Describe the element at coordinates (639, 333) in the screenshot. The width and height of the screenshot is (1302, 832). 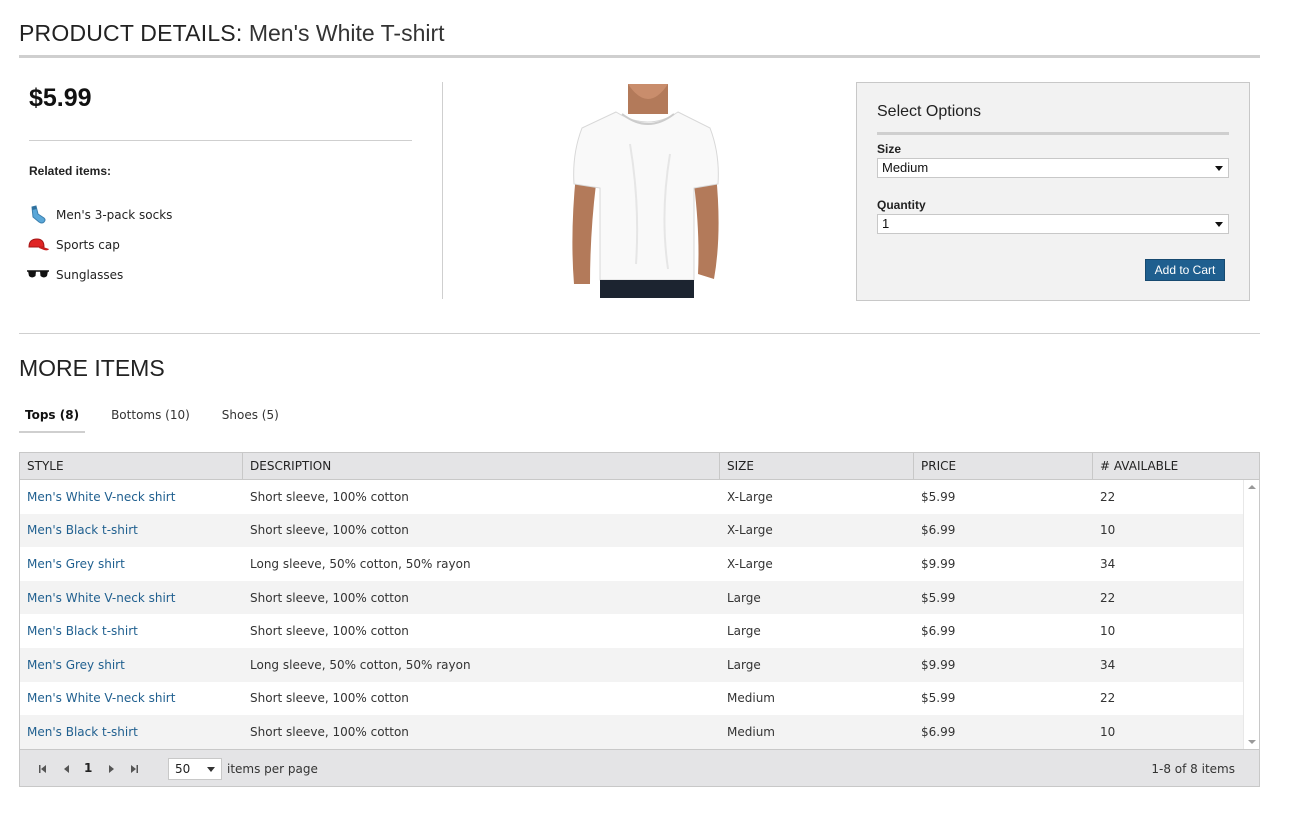
I see `section-divider` at that location.